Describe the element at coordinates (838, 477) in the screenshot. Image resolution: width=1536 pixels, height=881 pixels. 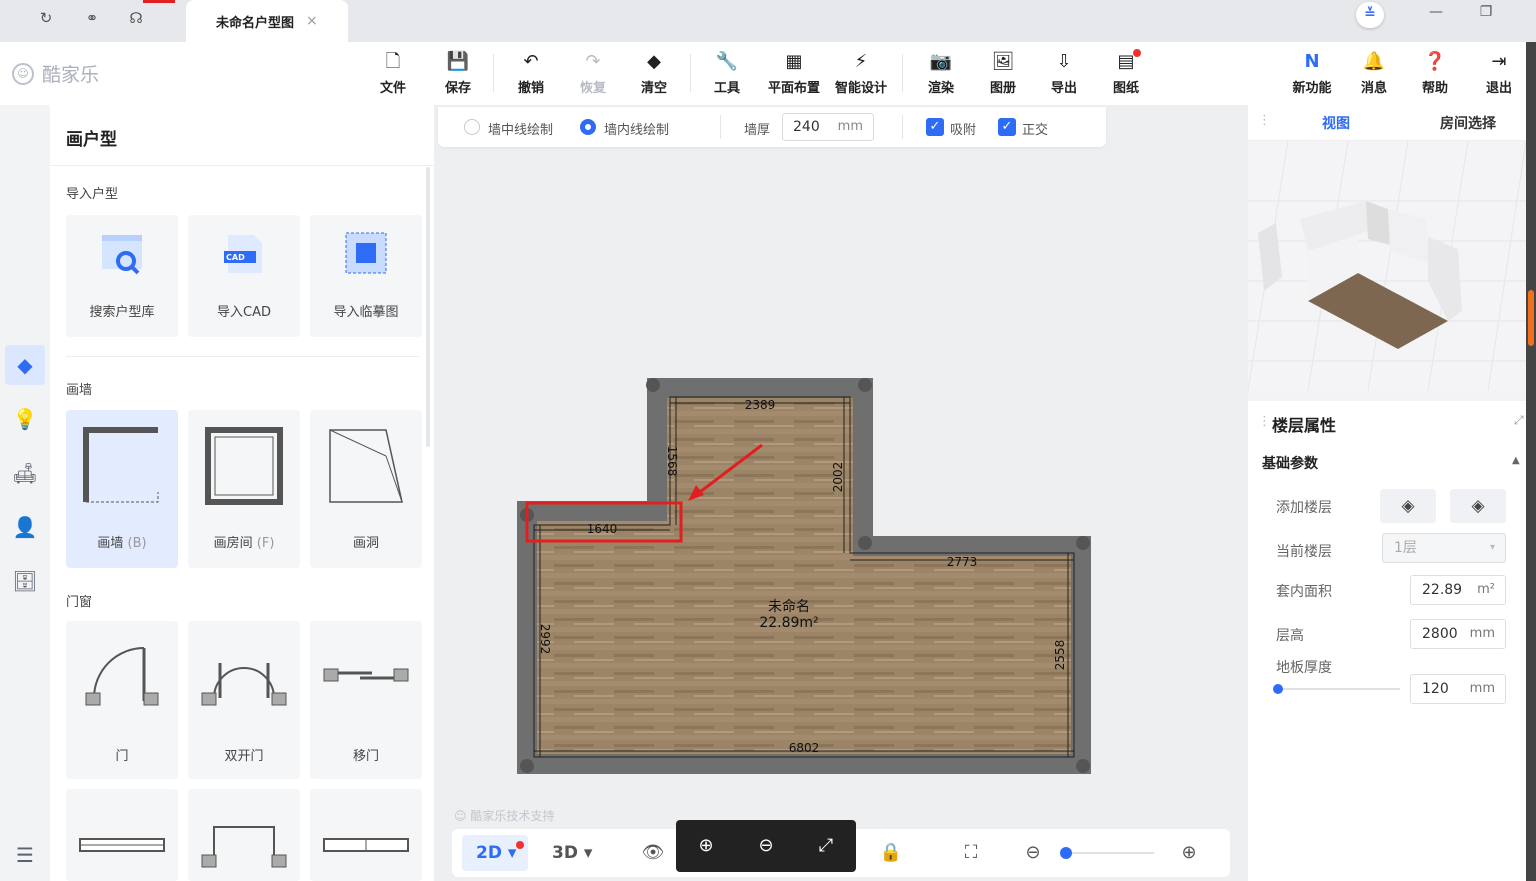
I see `dim-right-upper: 2002` at that location.